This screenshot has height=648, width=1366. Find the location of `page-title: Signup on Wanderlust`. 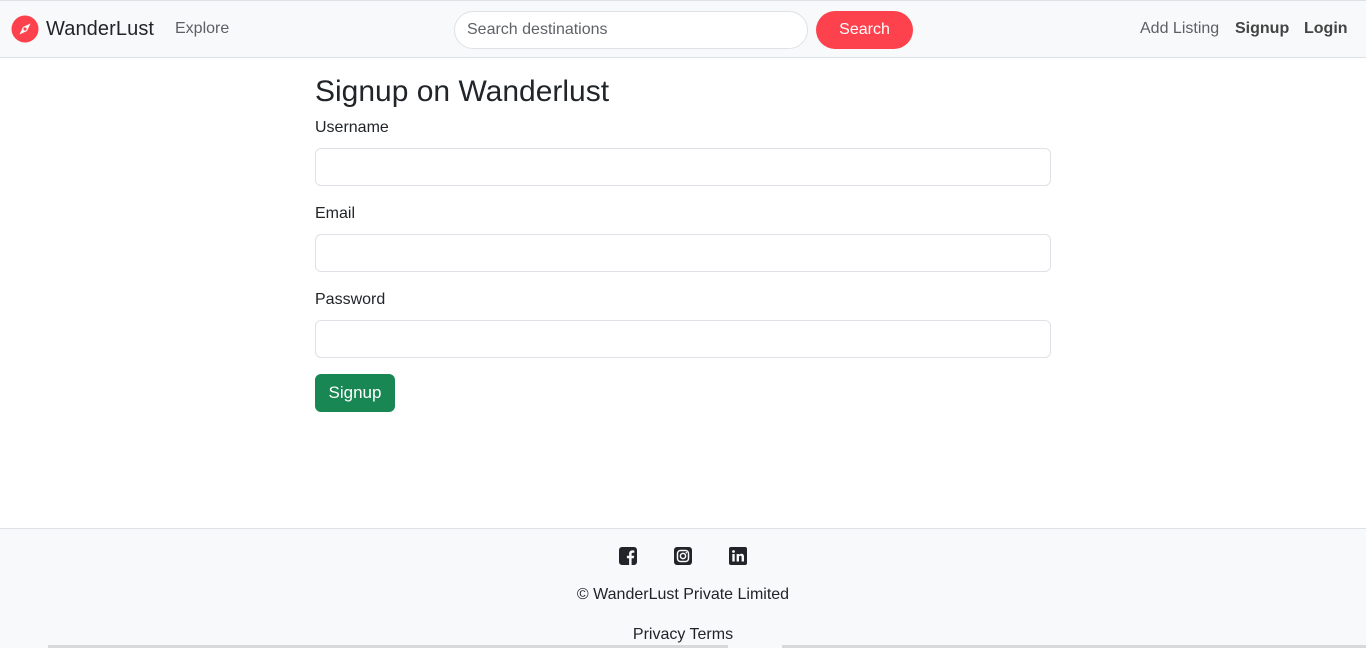

page-title: Signup on Wanderlust is located at coordinates (462, 91).